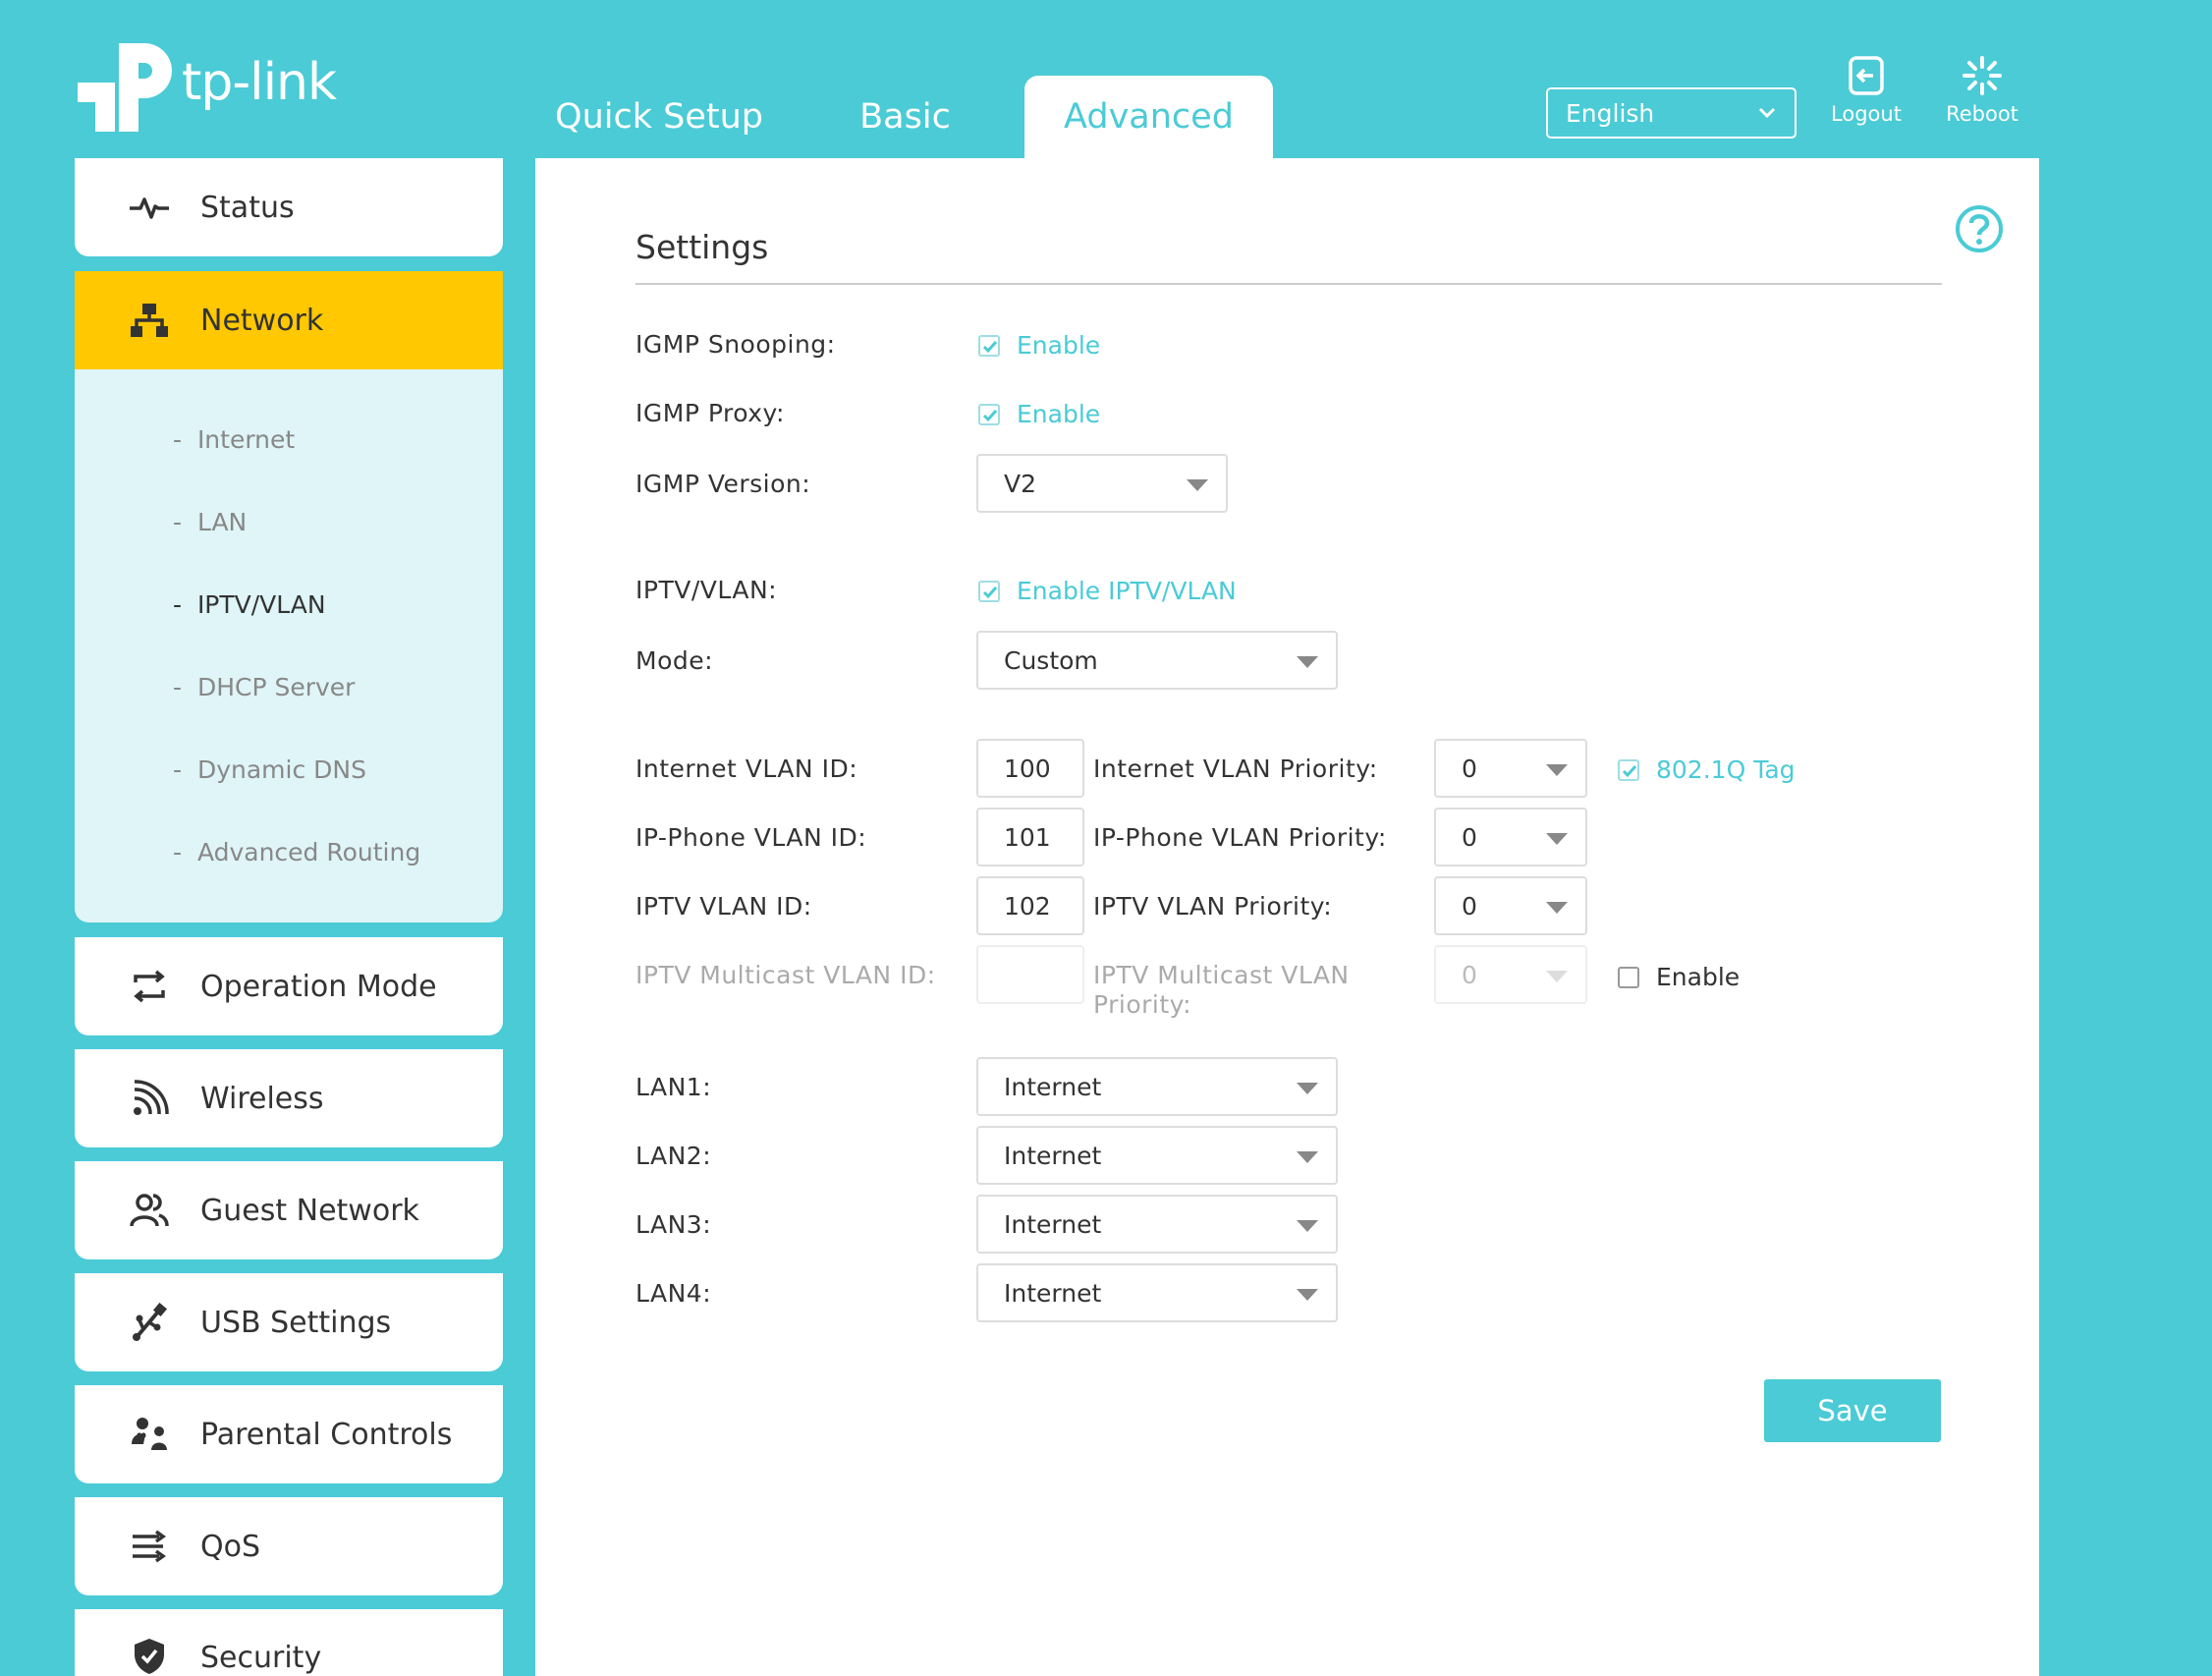  I want to click on tp-link-logo: tp-link, so click(205, 86).